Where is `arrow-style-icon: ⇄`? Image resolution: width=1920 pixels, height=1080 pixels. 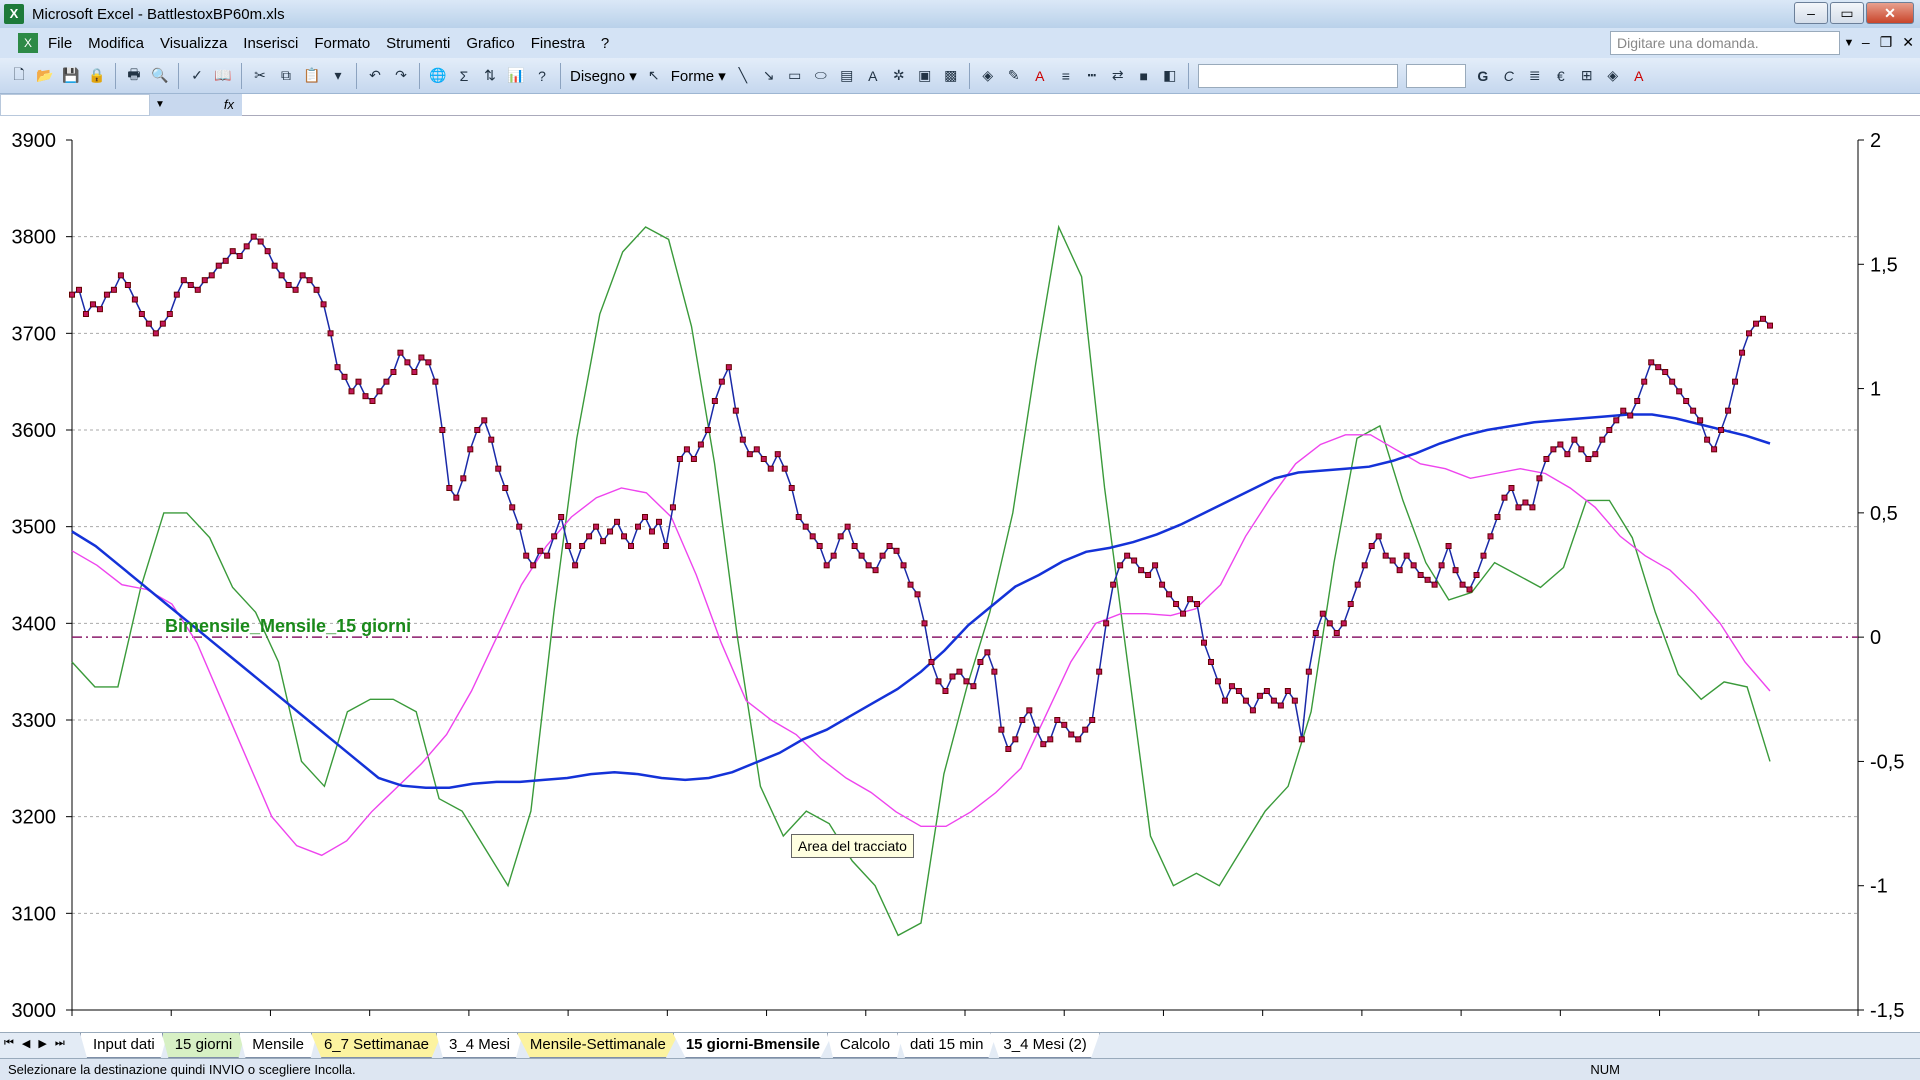
arrow-style-icon: ⇄ is located at coordinates (1118, 76).